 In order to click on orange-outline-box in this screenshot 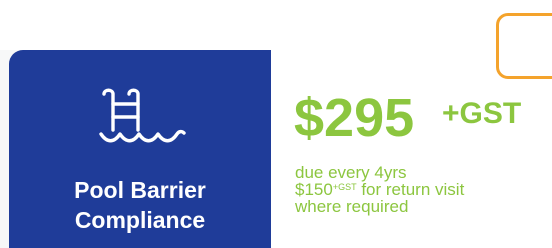, I will do `click(524, 46)`.